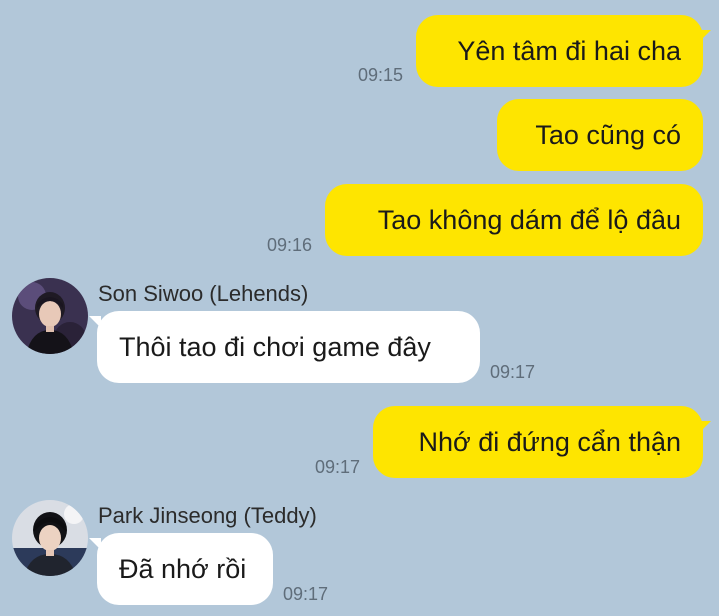  I want to click on outgoing-message-bubble: Nhớ đi đứng cẩn thận, so click(538, 442).